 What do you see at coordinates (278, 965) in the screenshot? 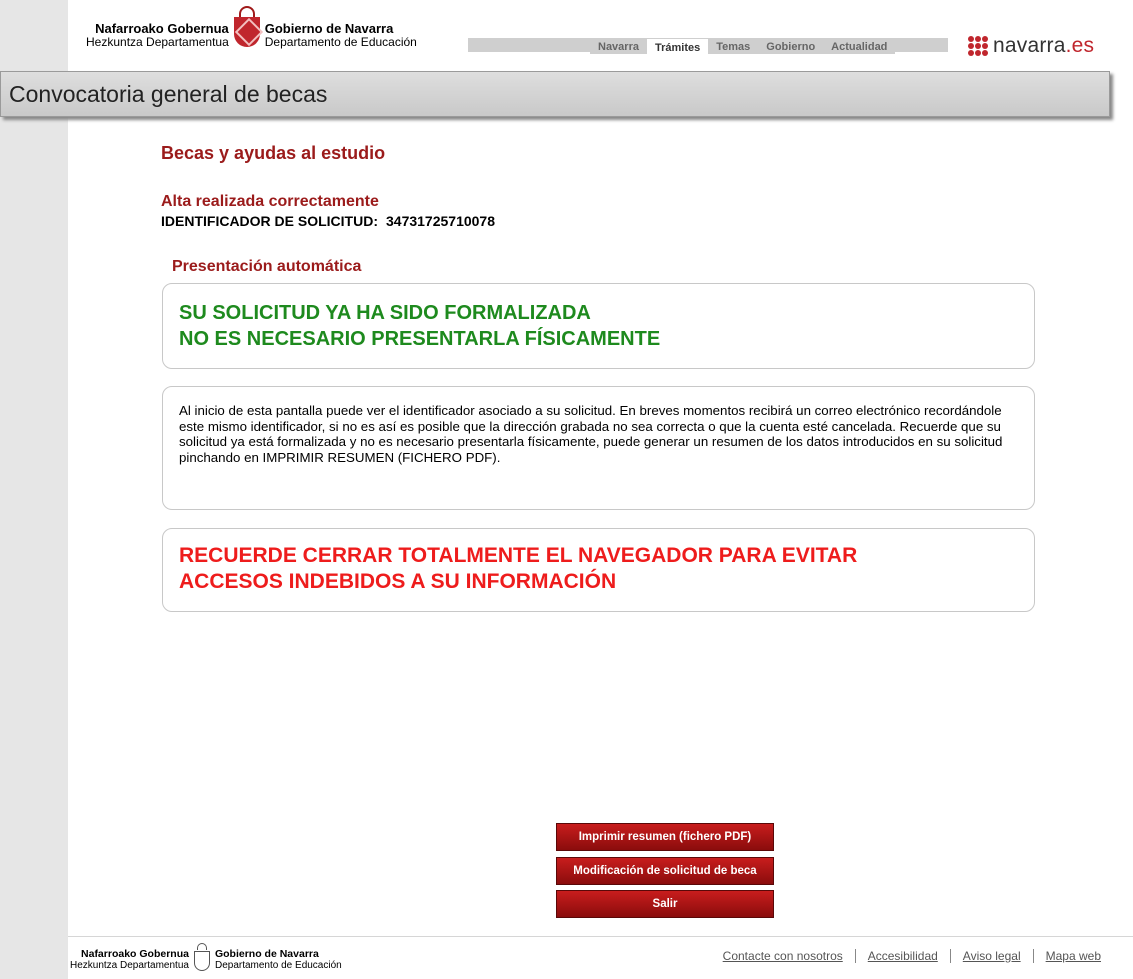
I see `footer-logo-right-line2: Departamento de Educación` at bounding box center [278, 965].